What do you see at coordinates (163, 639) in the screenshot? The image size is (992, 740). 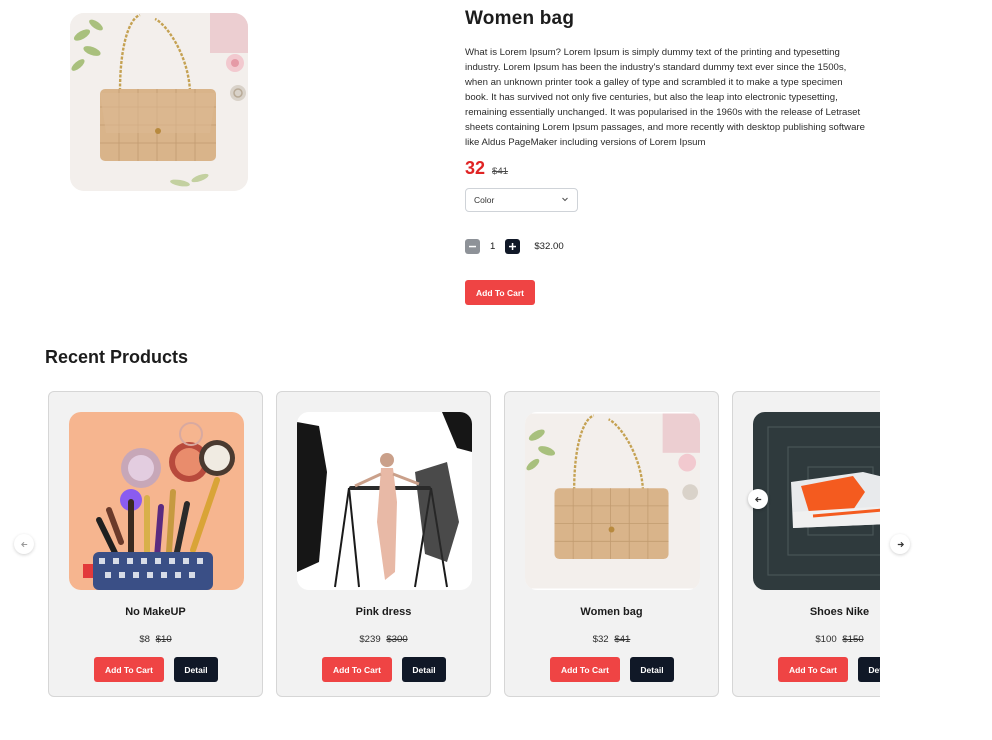 I see `product-old-price: $10` at bounding box center [163, 639].